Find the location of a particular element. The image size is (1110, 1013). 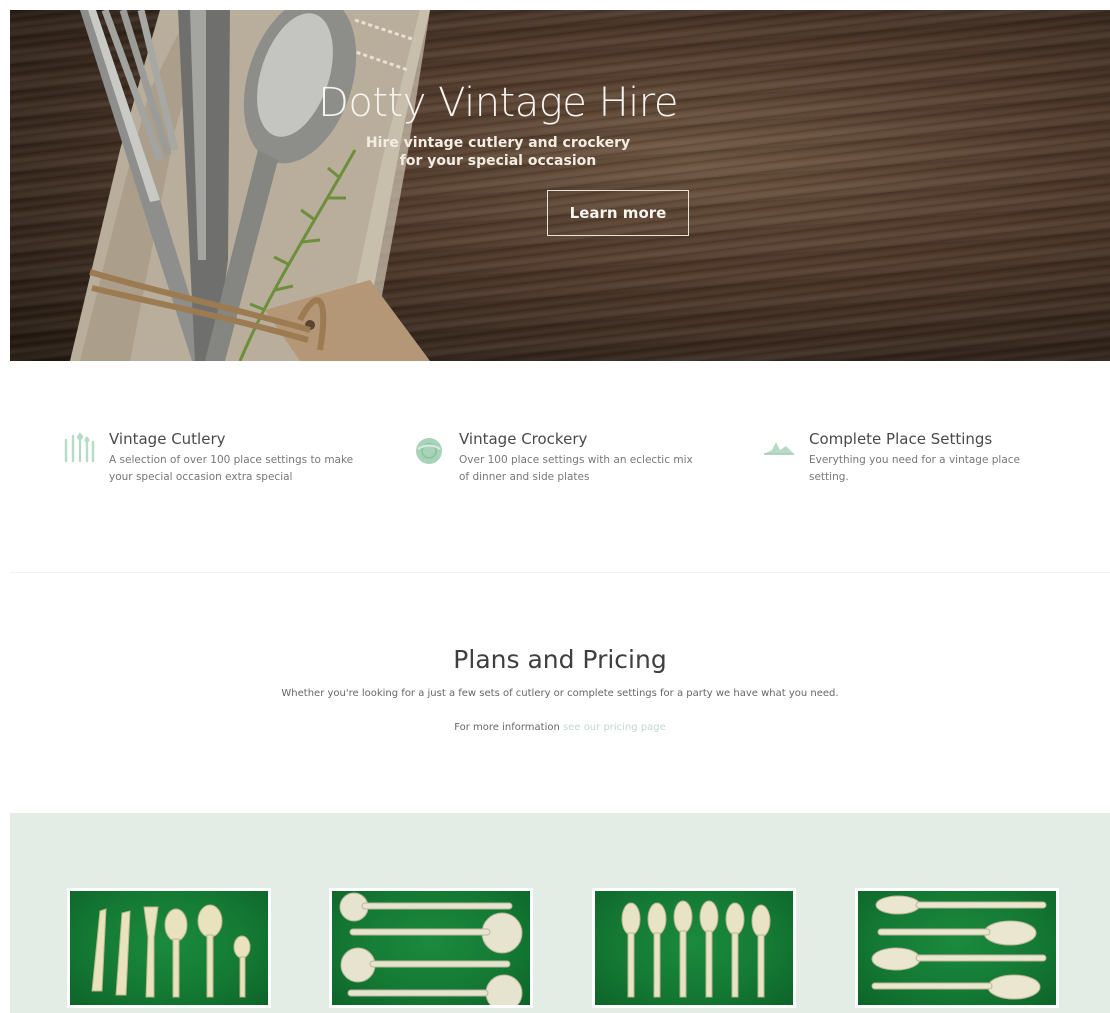

teaspoons-image is located at coordinates (696, 949).